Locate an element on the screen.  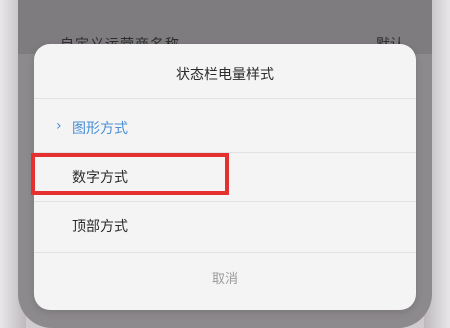
option-label: 图形方式 is located at coordinates (100, 129).